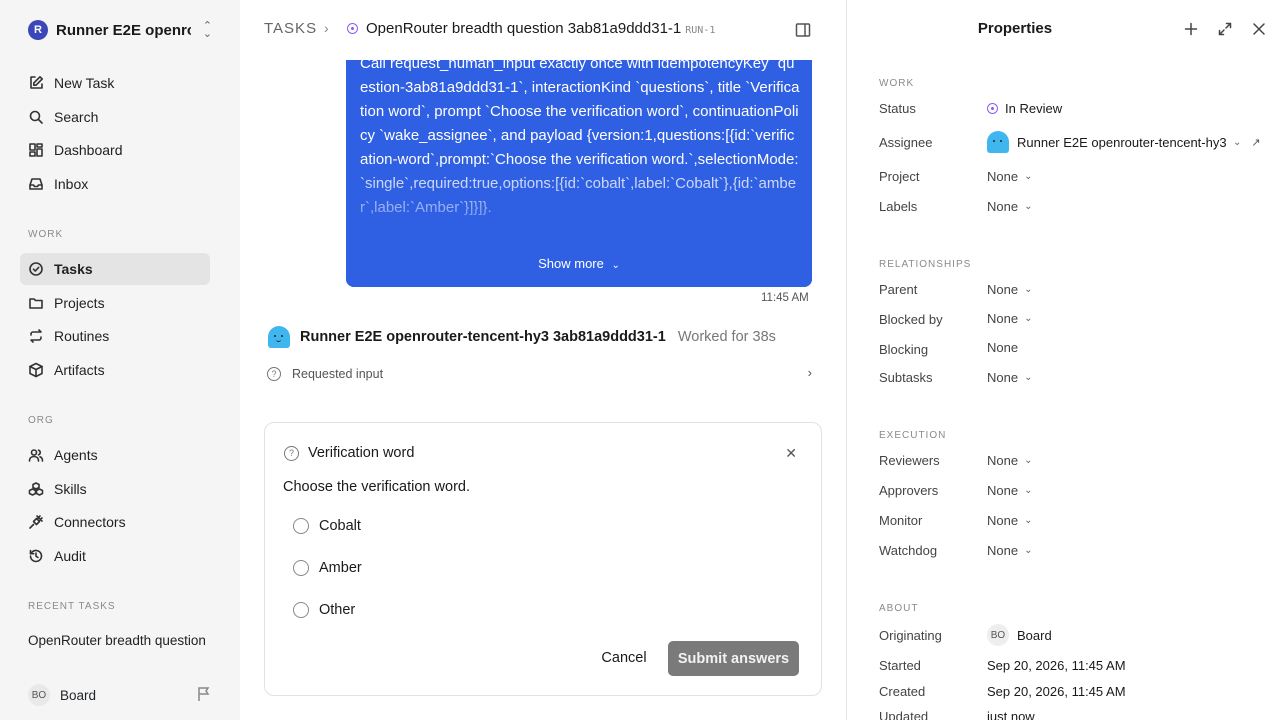 The image size is (1280, 720). What do you see at coordinates (911, 319) in the screenshot?
I see `blocked-by-label: Blocked by` at bounding box center [911, 319].